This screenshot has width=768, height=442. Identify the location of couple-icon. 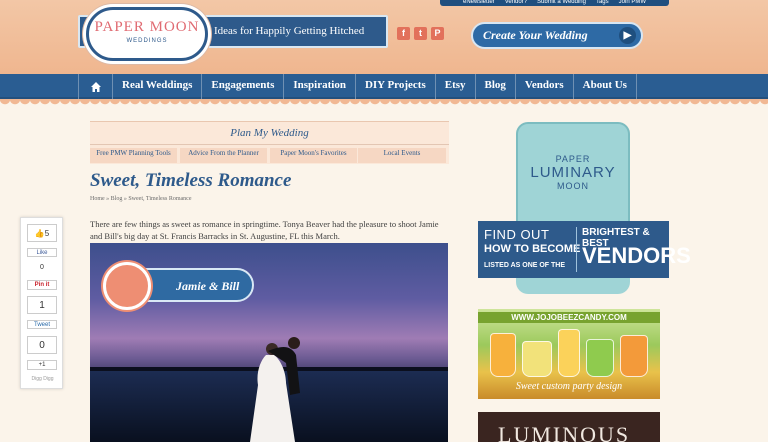
(127, 286).